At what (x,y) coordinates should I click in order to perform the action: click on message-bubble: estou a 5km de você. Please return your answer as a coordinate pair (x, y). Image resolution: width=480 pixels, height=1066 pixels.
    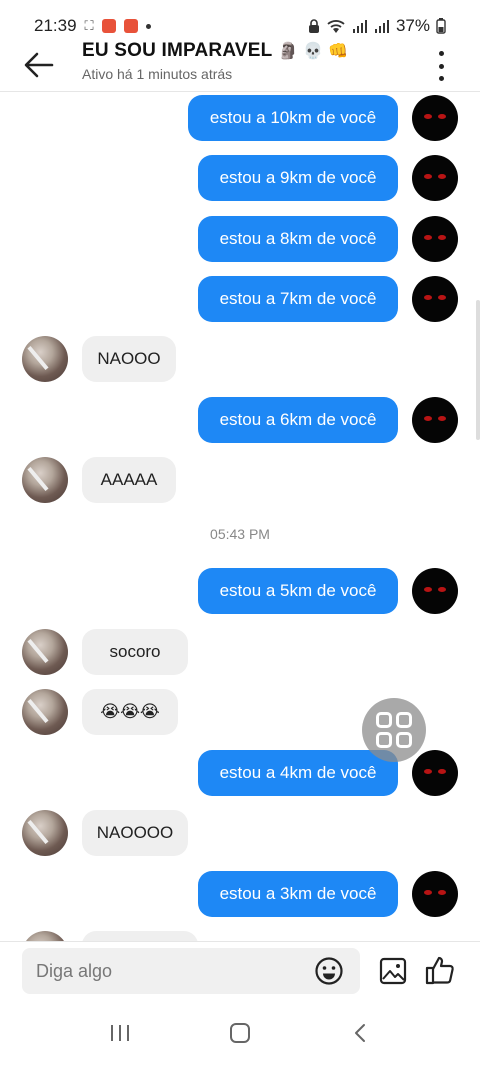
    Looking at the image, I should click on (298, 591).